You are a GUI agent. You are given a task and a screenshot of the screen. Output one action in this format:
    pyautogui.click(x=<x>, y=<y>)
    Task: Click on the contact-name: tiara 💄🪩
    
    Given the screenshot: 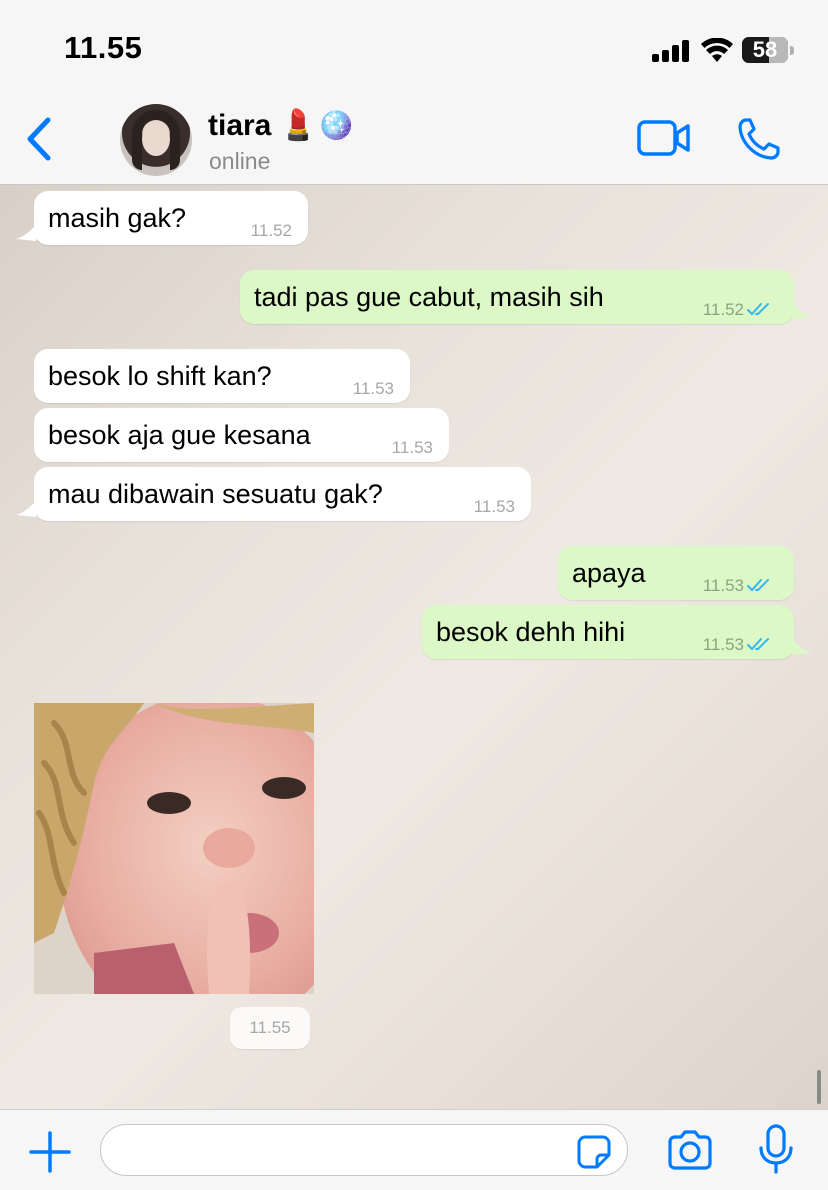 What is the action you would take?
    pyautogui.click(x=281, y=125)
    